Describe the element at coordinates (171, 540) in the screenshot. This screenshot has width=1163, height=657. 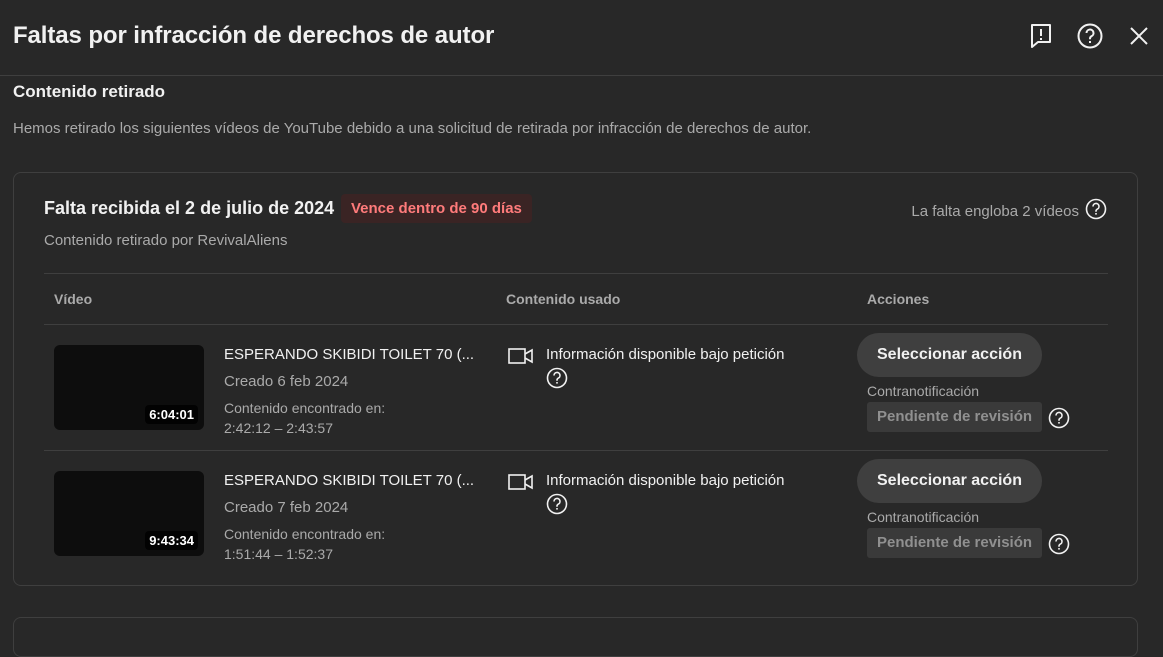
I see `video-duration: 9:43:34` at that location.